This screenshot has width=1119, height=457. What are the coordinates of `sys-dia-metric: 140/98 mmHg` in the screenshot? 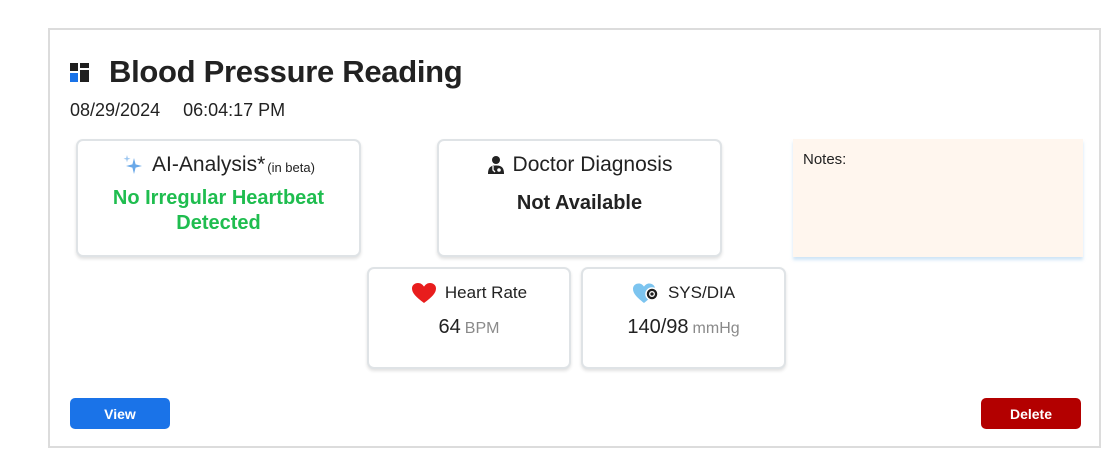 It's located at (683, 327).